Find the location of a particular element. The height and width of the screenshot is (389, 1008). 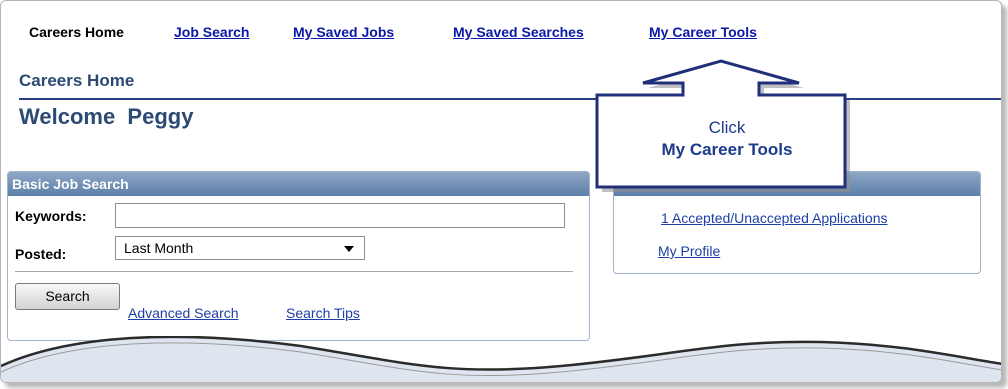

nav-my-career-tools-link: My Career Tools is located at coordinates (703, 32).